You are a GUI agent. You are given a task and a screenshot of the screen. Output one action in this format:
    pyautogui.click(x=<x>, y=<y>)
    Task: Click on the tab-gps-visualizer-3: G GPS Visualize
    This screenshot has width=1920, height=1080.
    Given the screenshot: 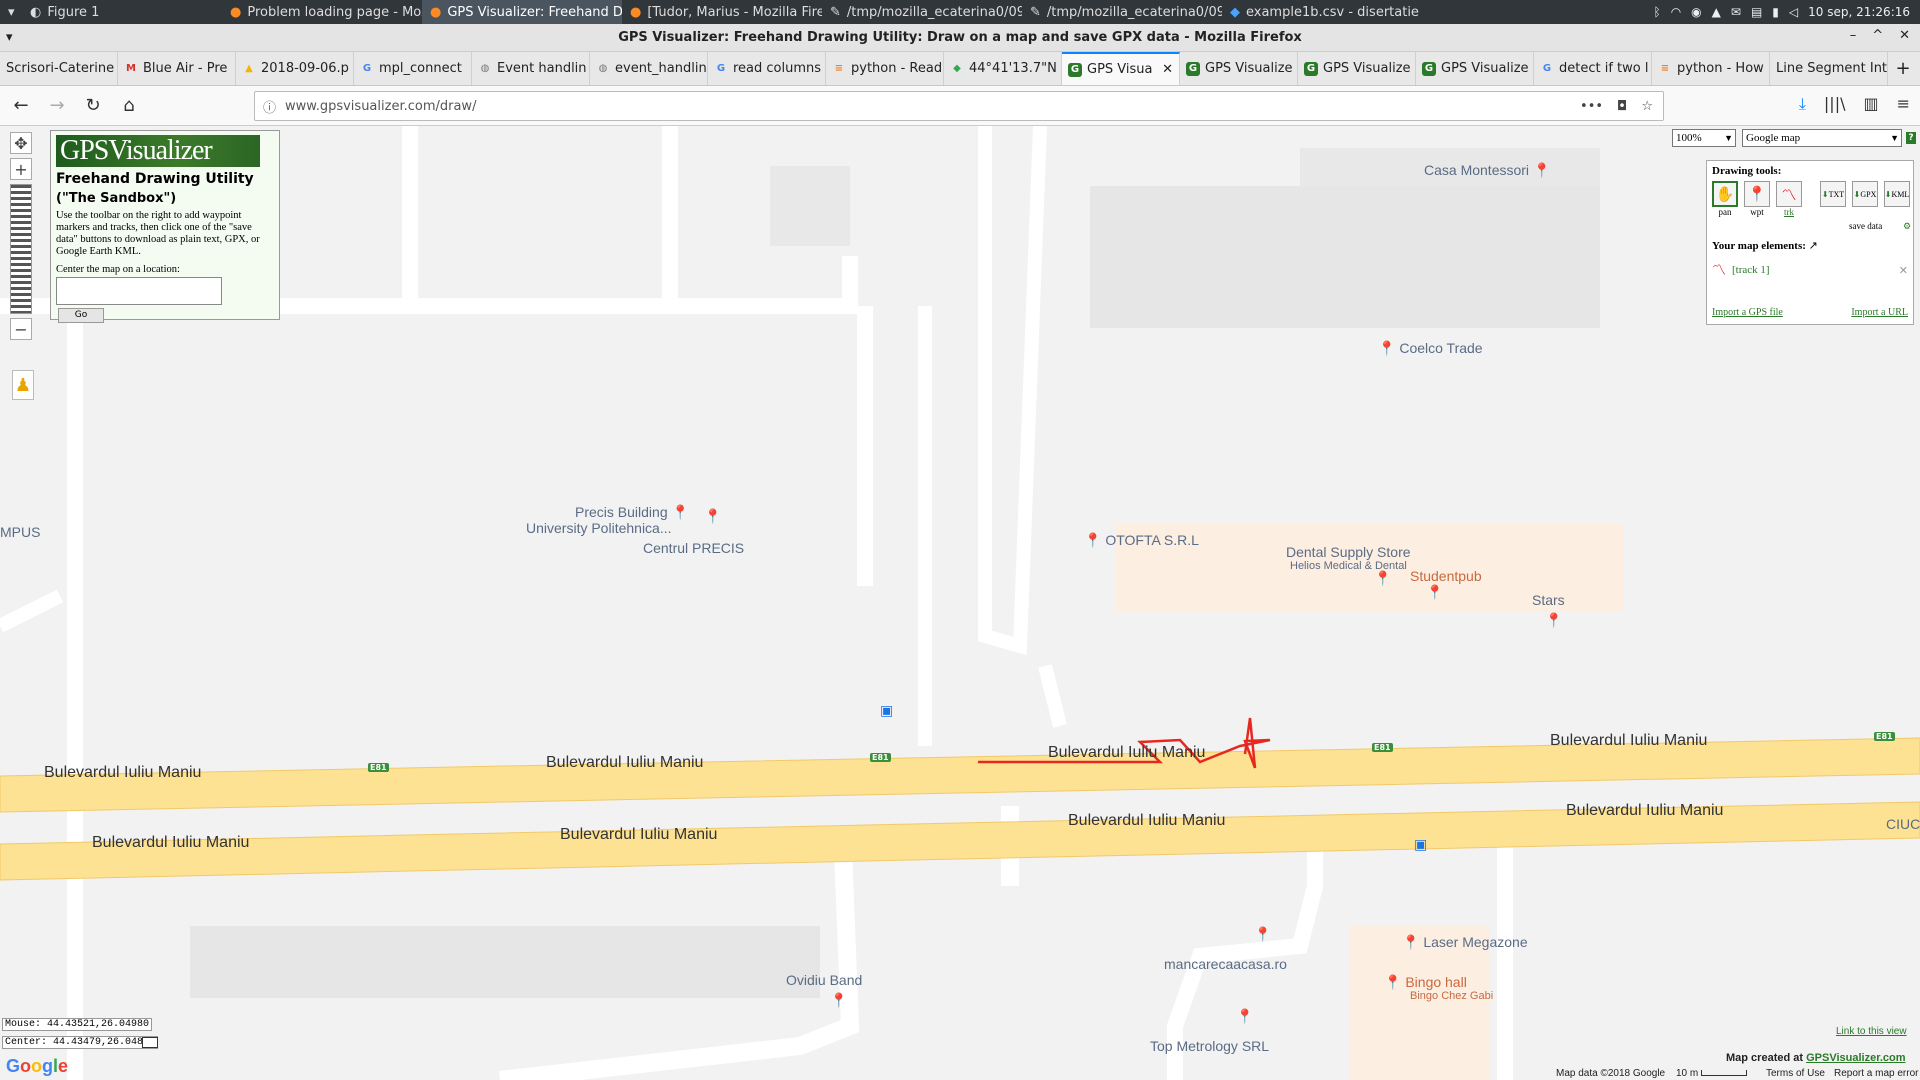 What is the action you would take?
    pyautogui.click(x=1357, y=68)
    